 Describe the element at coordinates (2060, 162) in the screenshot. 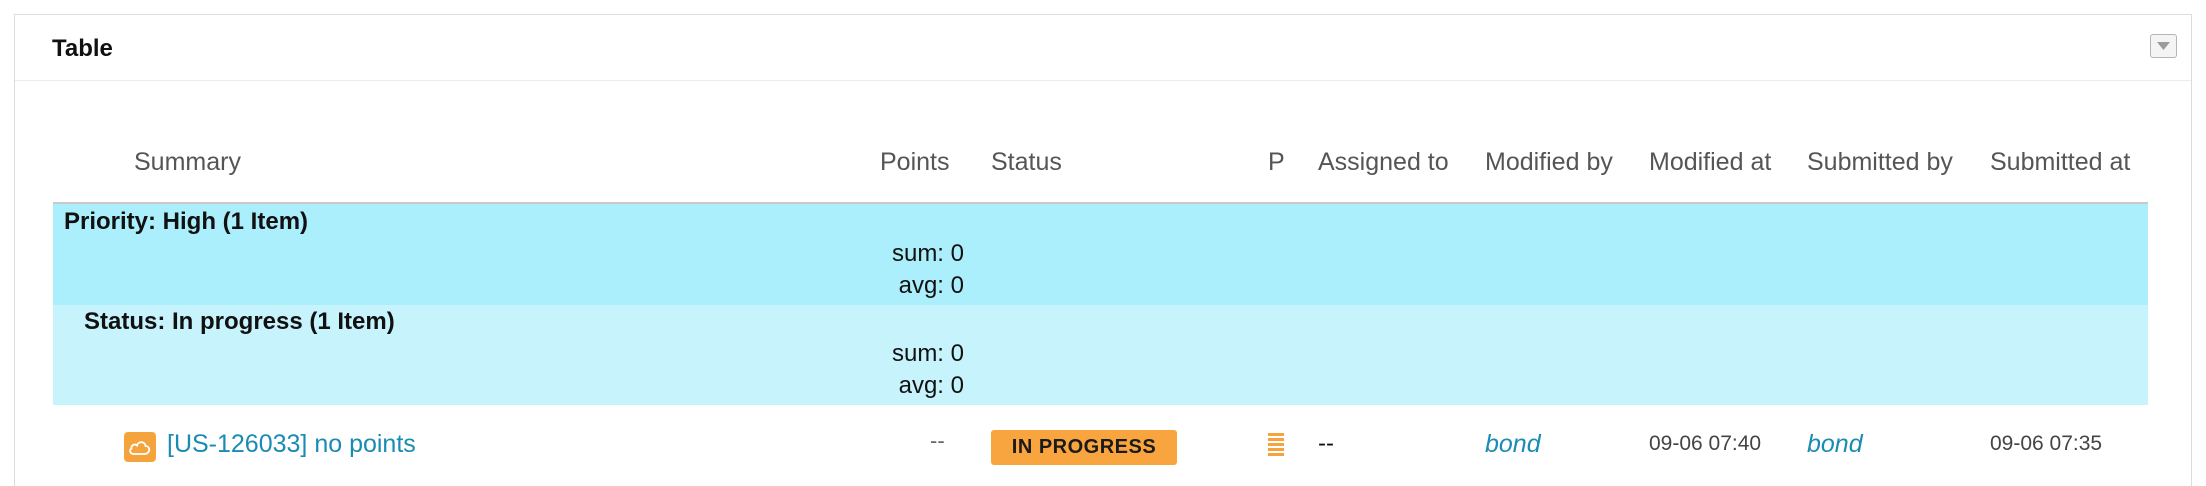

I see `column-header-submitted-at: Submitted at` at that location.